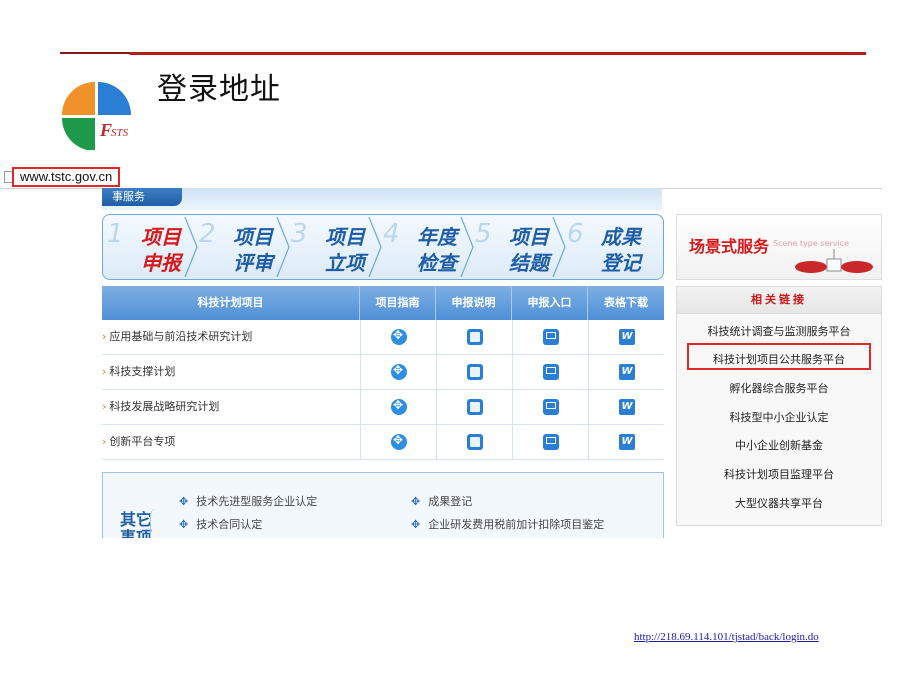 The width and height of the screenshot is (920, 690). What do you see at coordinates (138, 372) in the screenshot?
I see `row-label: › 科技支撑计划` at bounding box center [138, 372].